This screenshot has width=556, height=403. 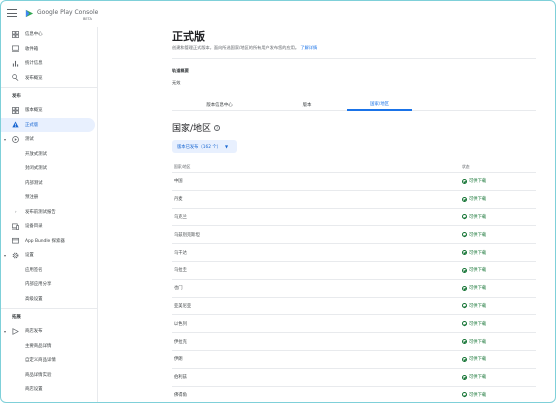 I want to click on table-row: 乌克兰 可供下载, so click(x=354, y=218).